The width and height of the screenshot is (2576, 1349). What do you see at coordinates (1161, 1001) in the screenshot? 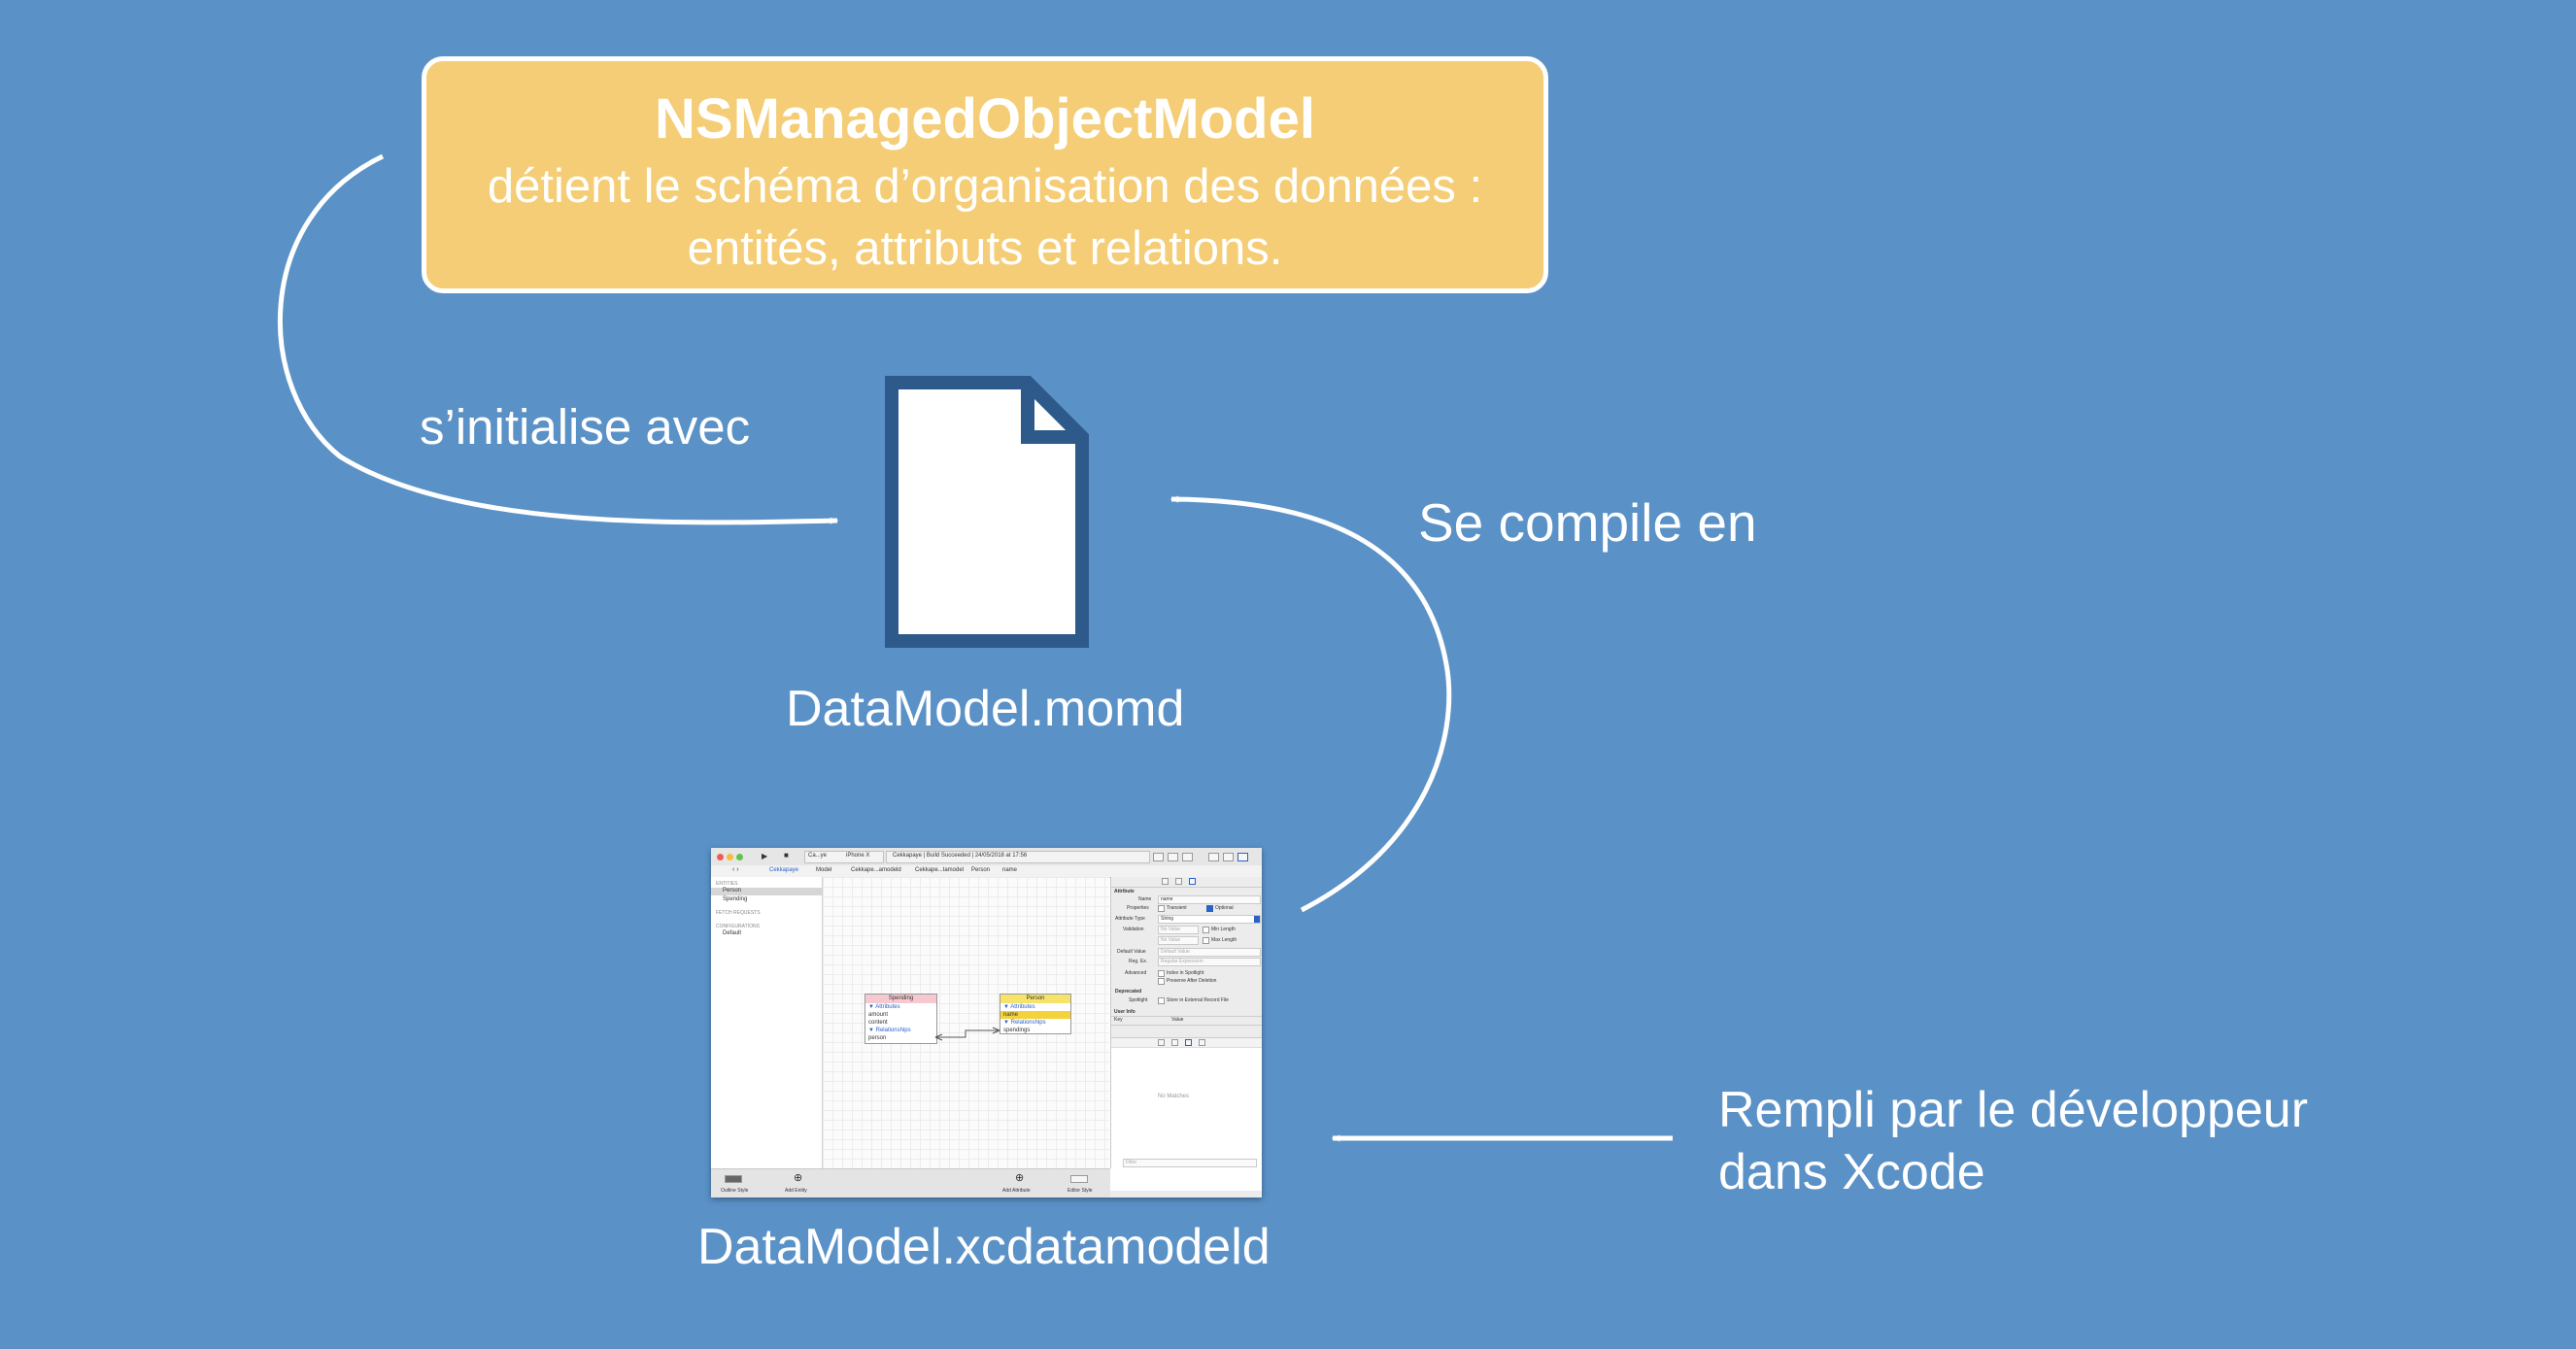
I see `store-external-checkbox` at bounding box center [1161, 1001].